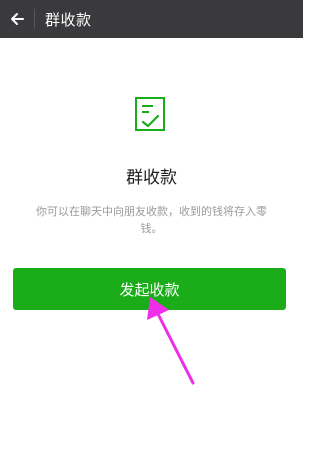 This screenshot has width=320, height=453. Describe the element at coordinates (151, 178) in the screenshot. I see `section-title: 群收款` at that location.